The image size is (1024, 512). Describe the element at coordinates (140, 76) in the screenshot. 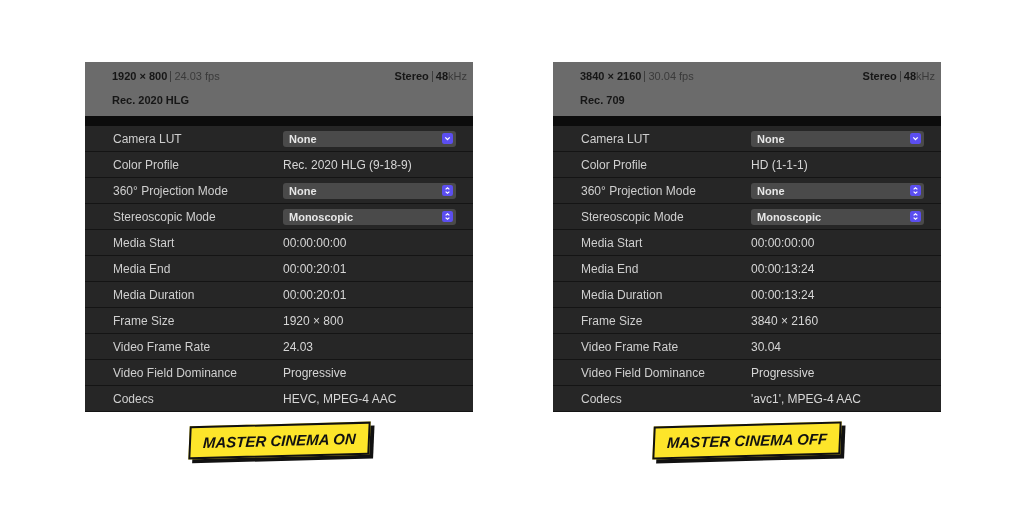

I see `resolution-text: 1920 × 800` at that location.